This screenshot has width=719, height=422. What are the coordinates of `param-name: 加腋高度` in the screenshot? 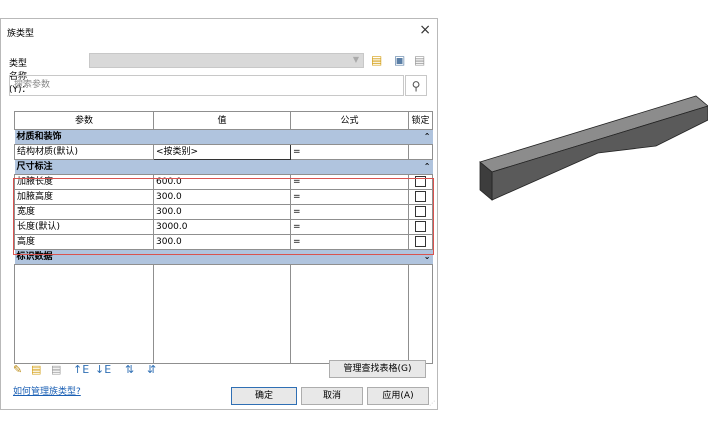 It's located at (84, 197).